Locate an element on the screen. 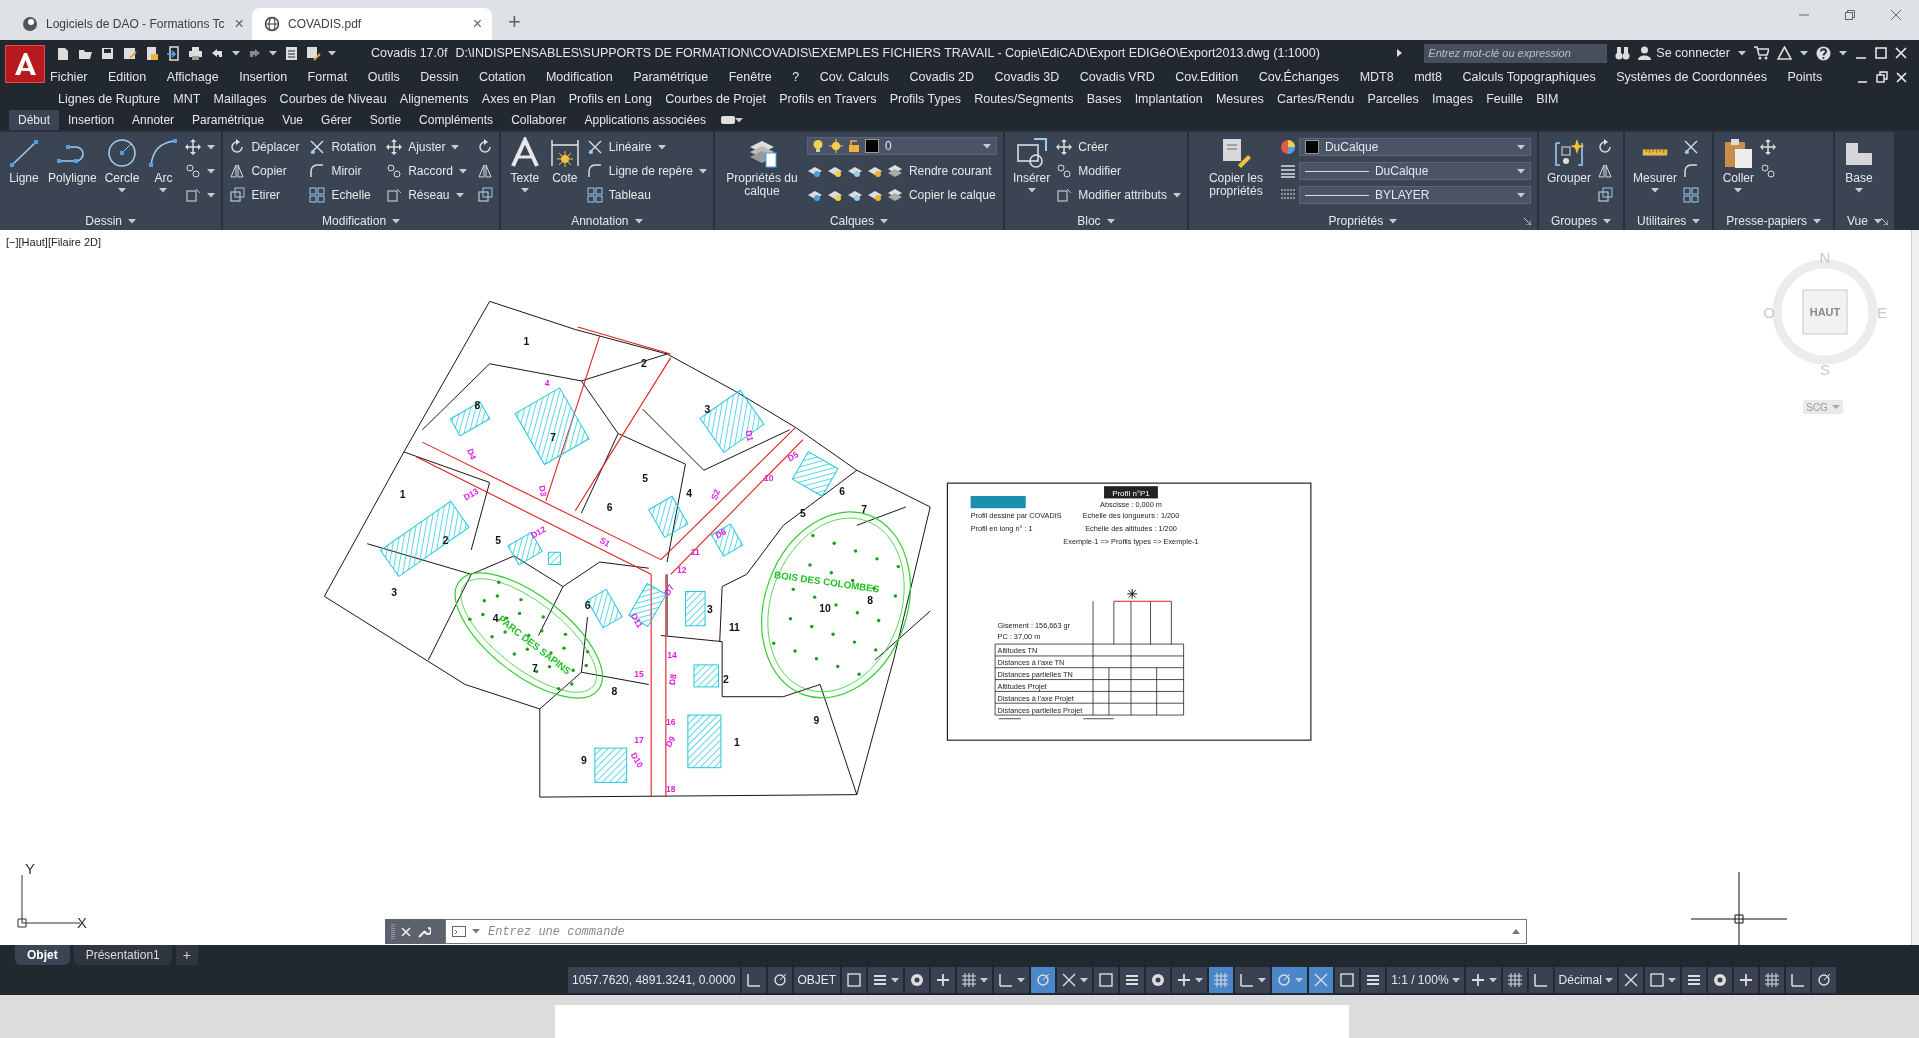 The height and width of the screenshot is (1038, 1919). menu-item: Paramétrique is located at coordinates (671, 77).